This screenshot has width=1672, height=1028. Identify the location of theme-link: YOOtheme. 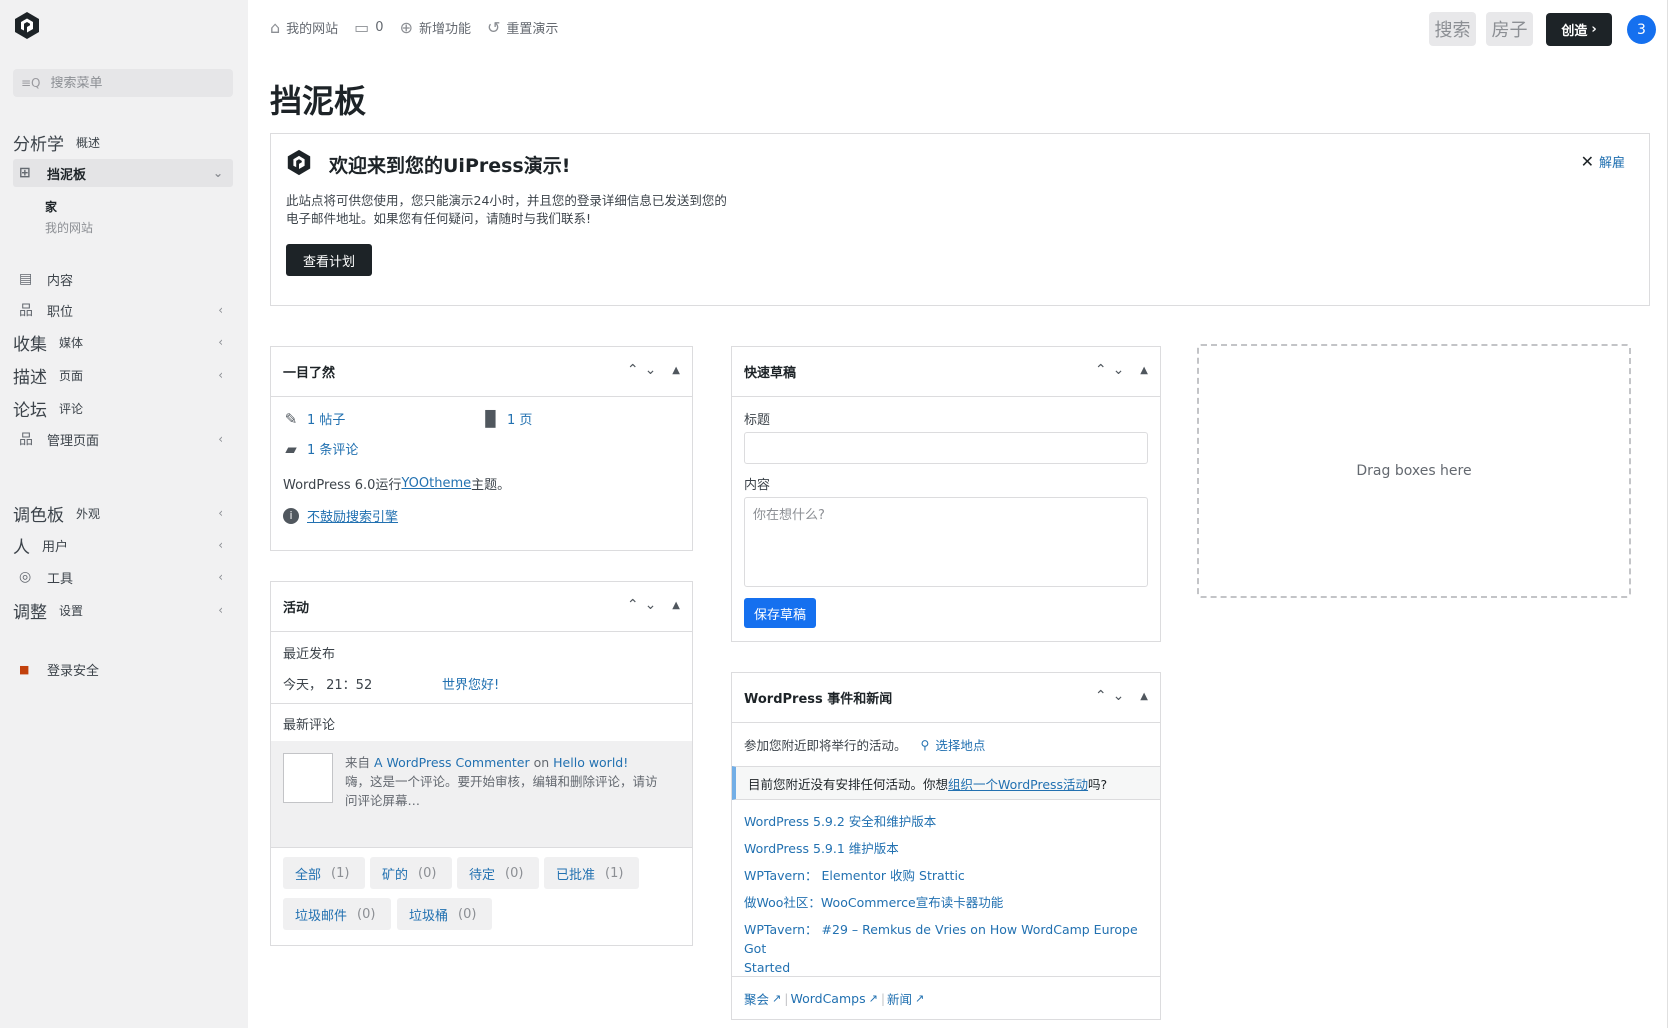
(436, 483).